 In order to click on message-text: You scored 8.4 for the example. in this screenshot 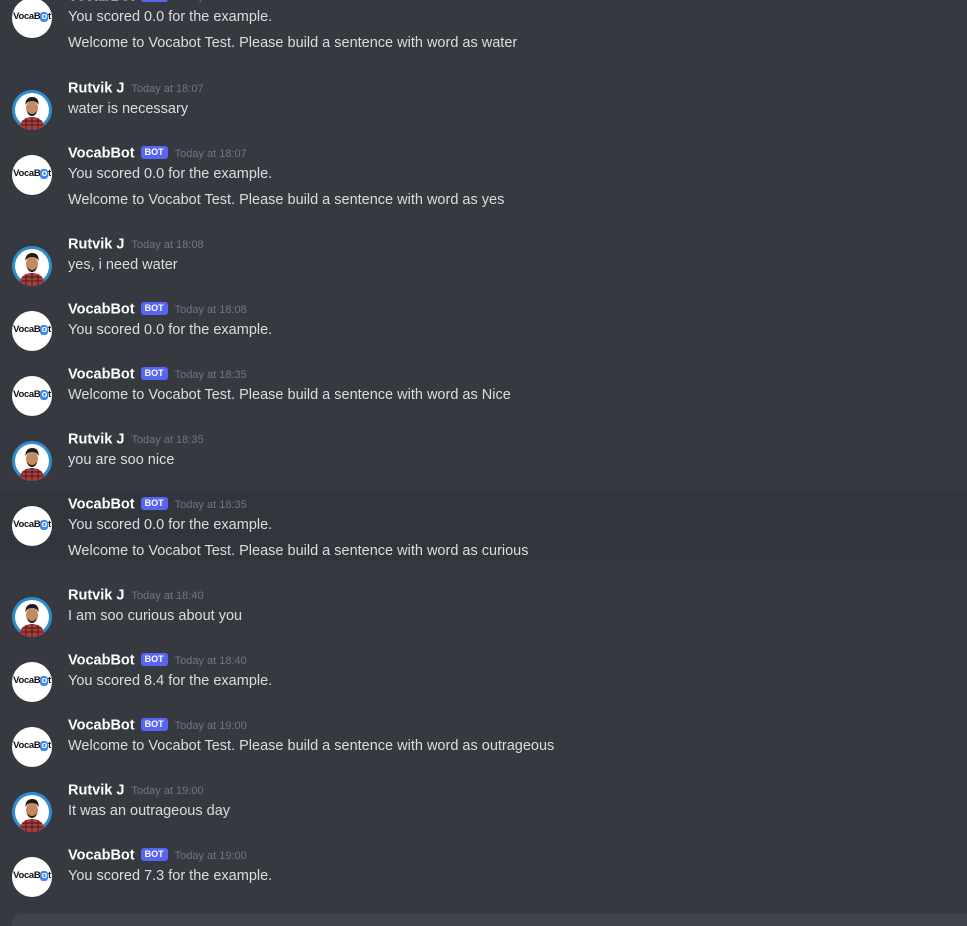, I will do `click(170, 681)`.